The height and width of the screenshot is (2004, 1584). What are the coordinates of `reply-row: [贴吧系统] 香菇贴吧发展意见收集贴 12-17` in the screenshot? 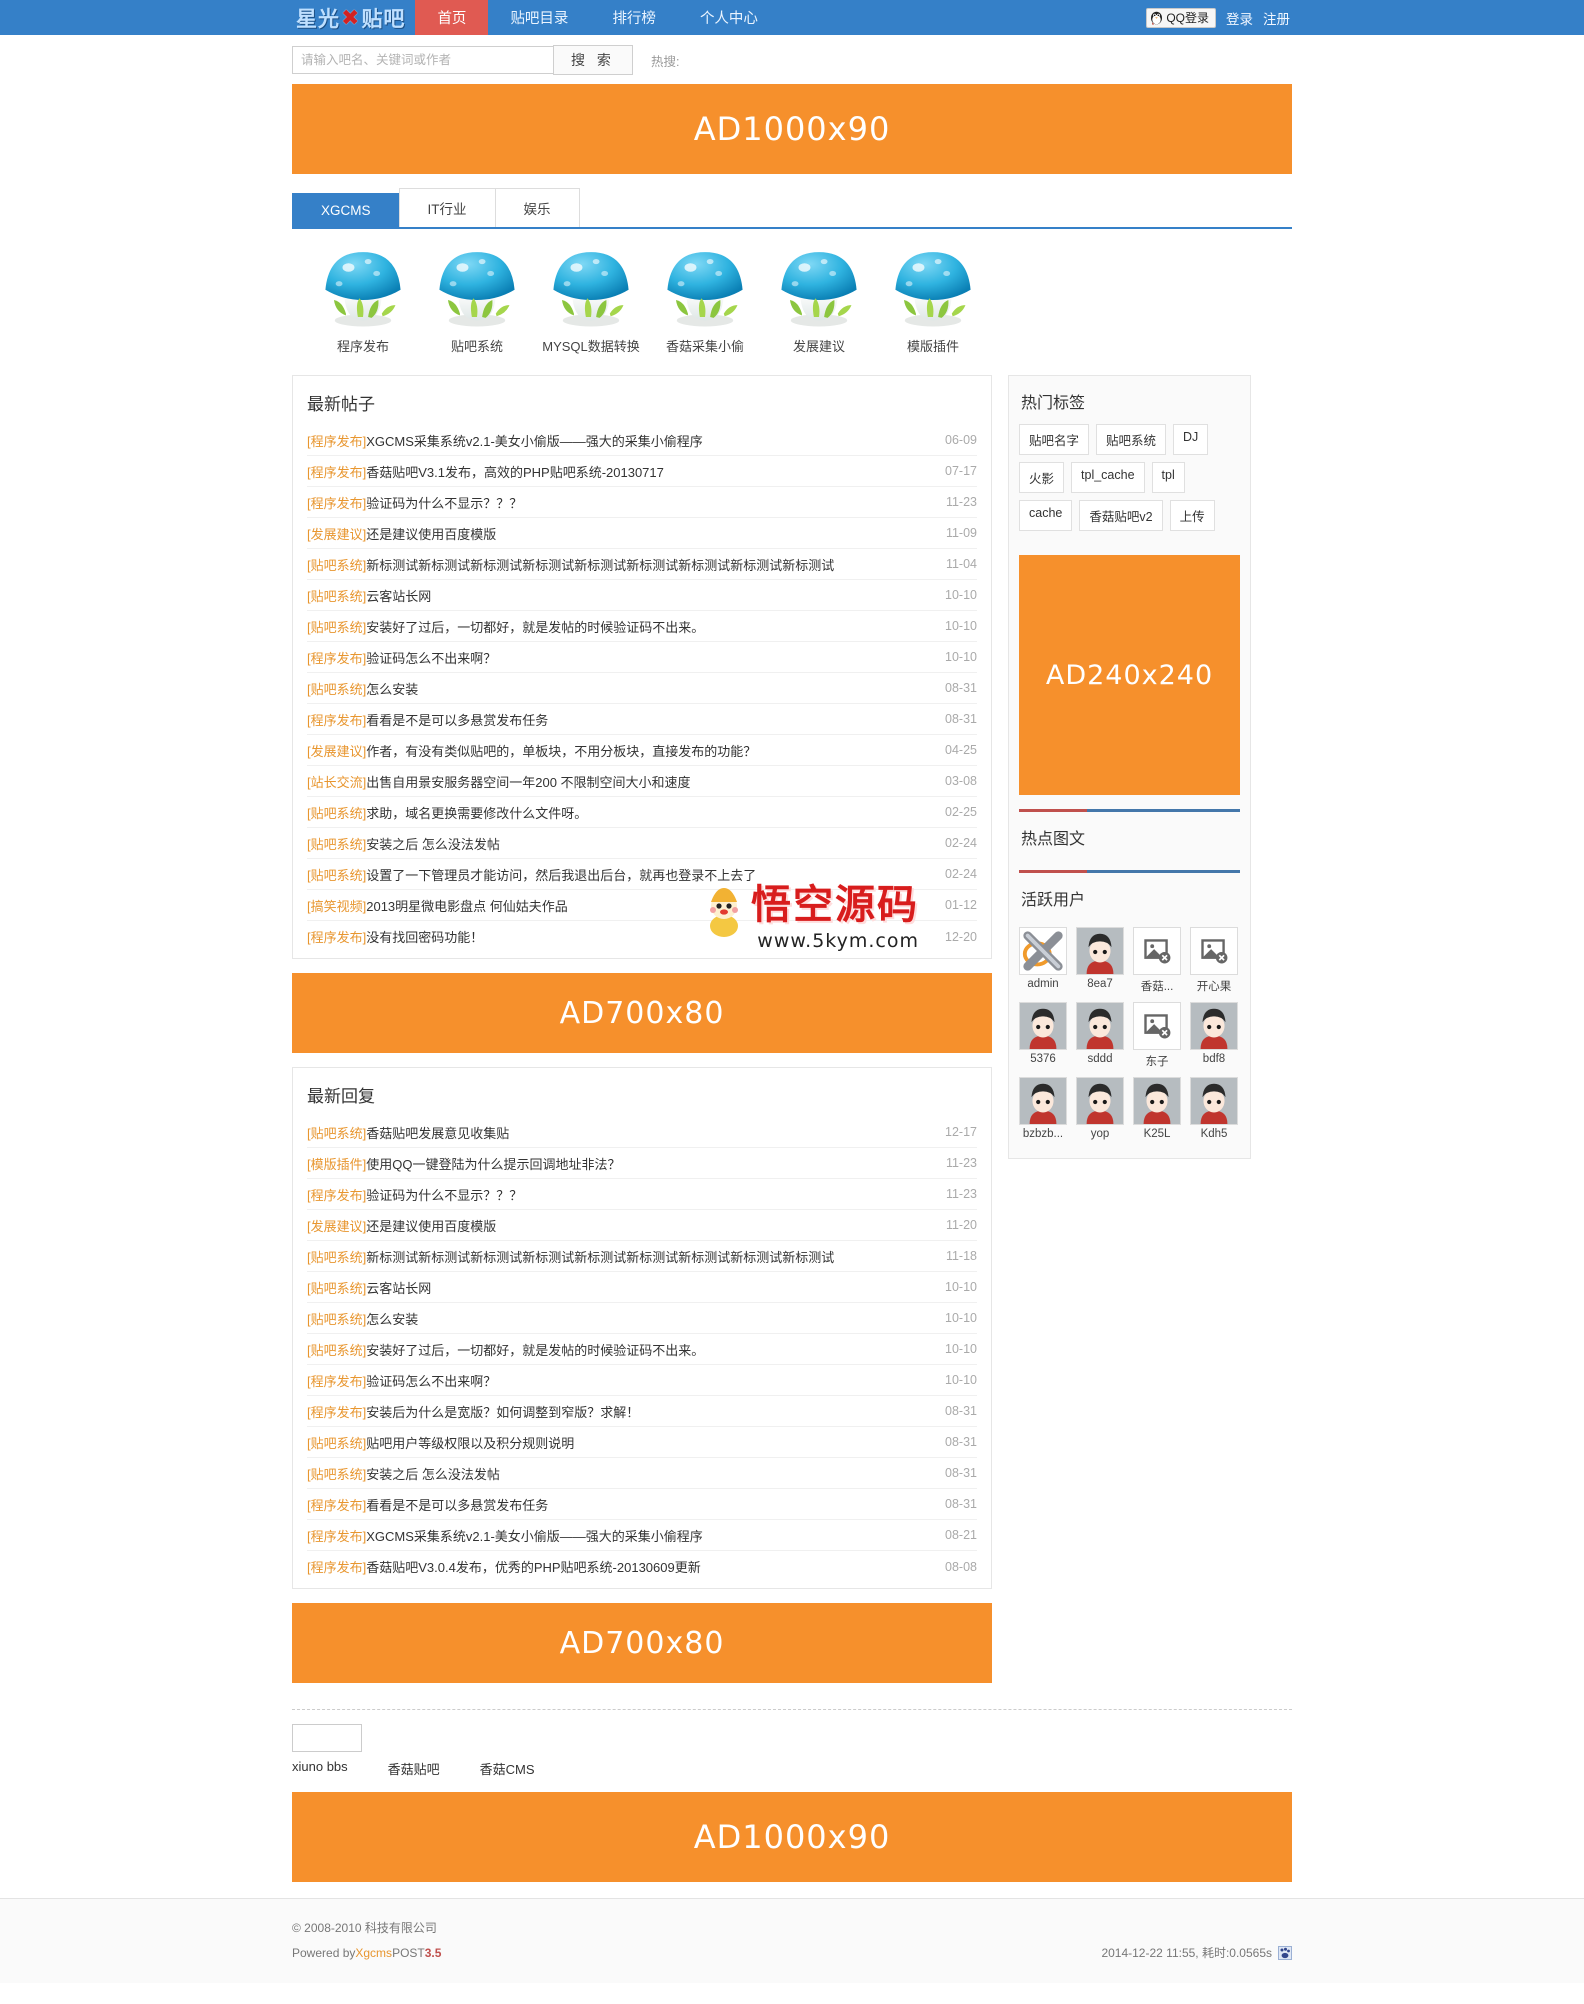 It's located at (642, 1132).